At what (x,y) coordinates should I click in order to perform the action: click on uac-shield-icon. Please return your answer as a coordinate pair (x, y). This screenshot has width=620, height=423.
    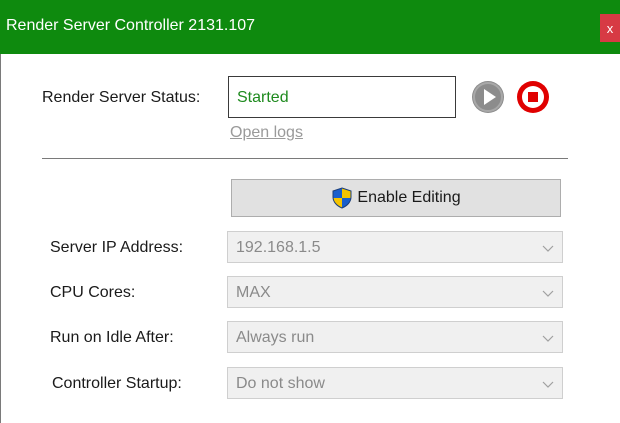
    Looking at the image, I should click on (342, 198).